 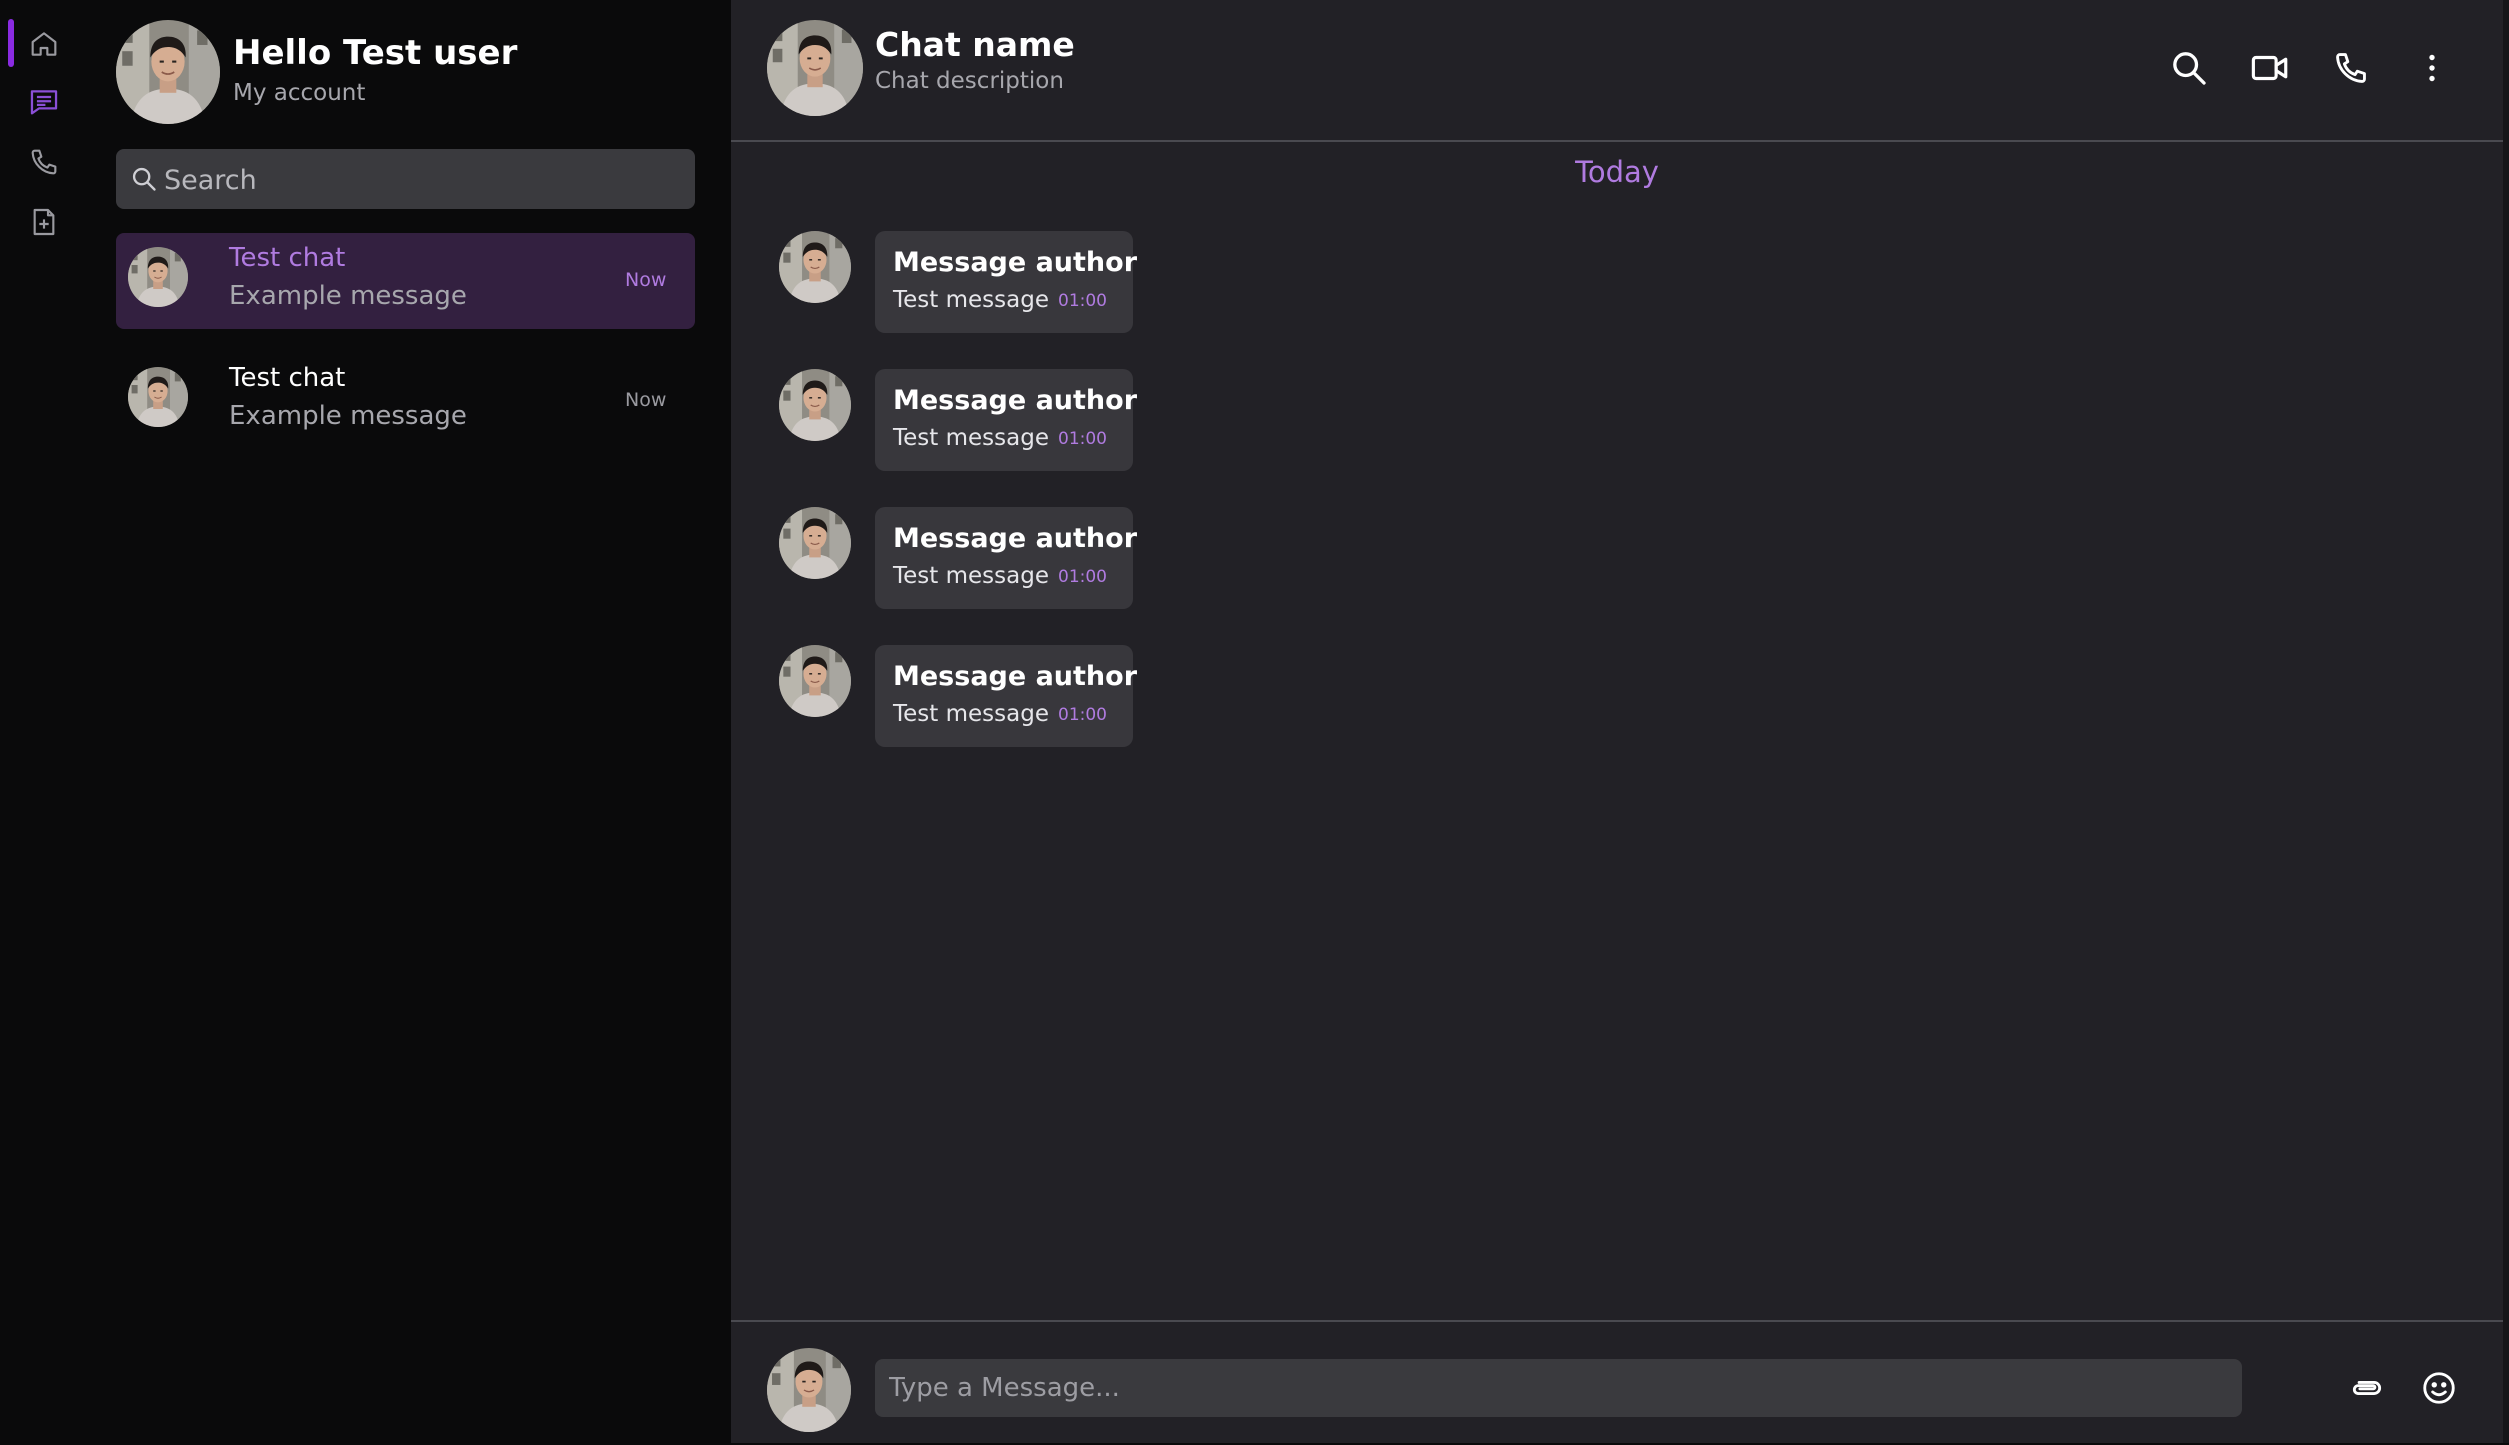 I want to click on emoji-icon, so click(x=2439, y=1388).